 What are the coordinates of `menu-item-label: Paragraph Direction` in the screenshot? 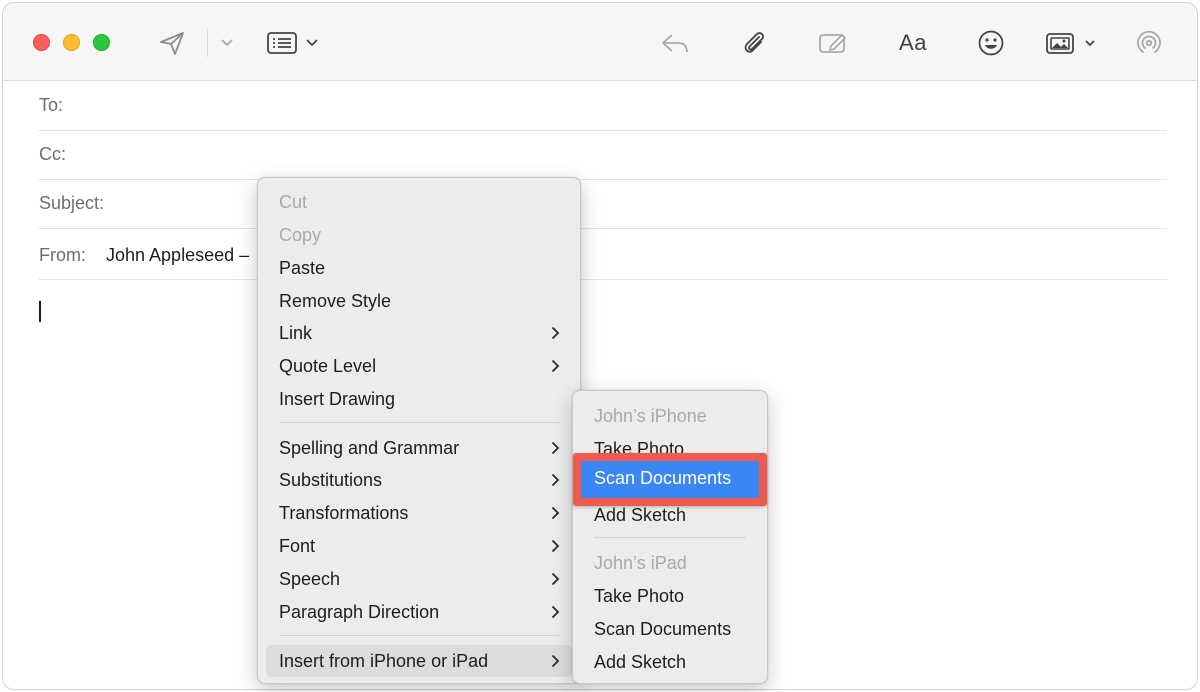 It's located at (359, 612).